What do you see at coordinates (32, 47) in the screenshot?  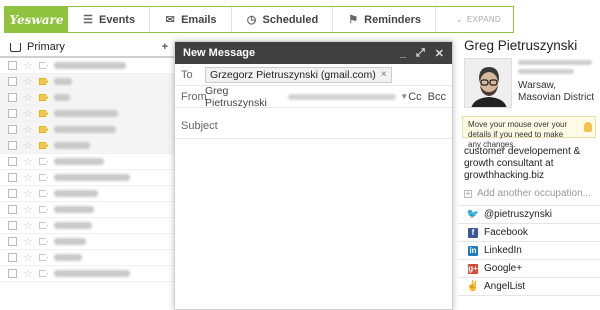 I see `tab-primary: Primary` at bounding box center [32, 47].